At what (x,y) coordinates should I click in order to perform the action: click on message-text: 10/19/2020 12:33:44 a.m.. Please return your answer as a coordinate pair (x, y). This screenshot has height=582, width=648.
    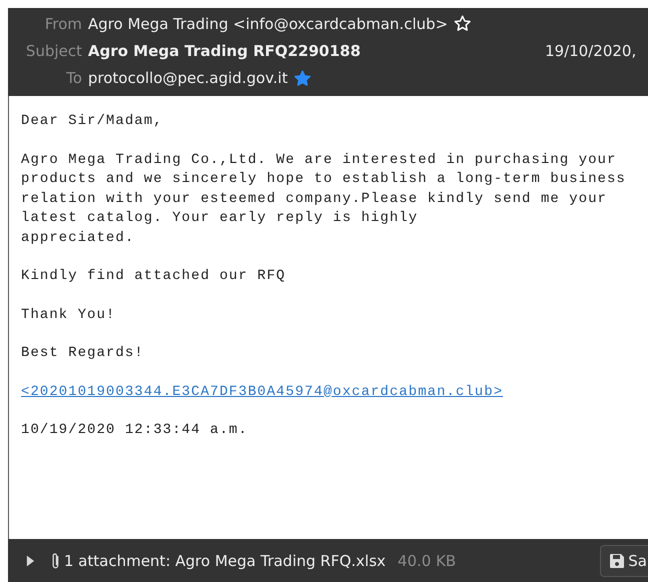
    Looking at the image, I should click on (134, 430).